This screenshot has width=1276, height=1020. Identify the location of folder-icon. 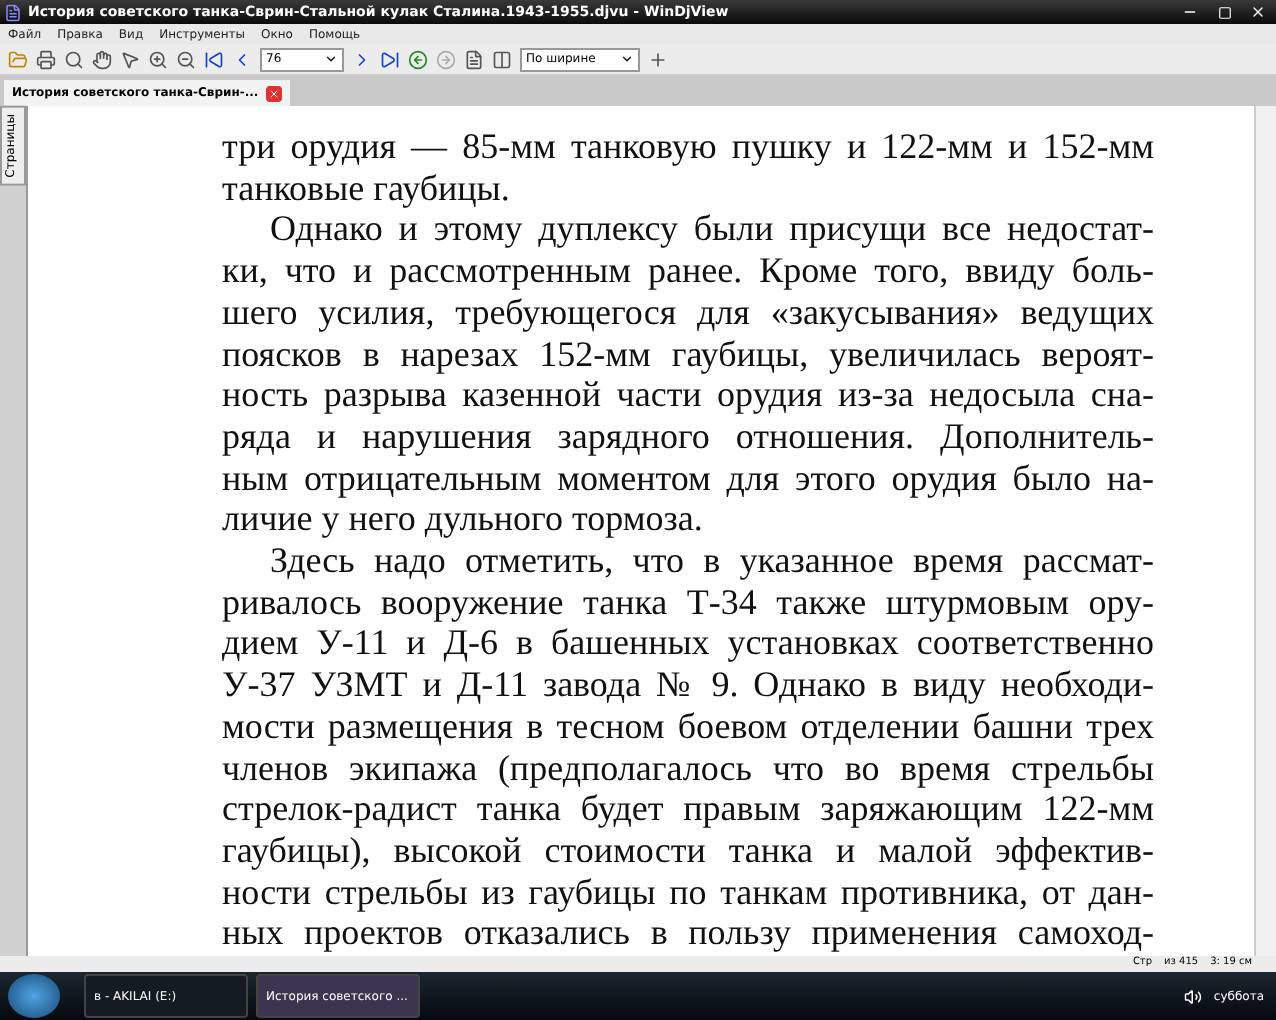
(18, 59).